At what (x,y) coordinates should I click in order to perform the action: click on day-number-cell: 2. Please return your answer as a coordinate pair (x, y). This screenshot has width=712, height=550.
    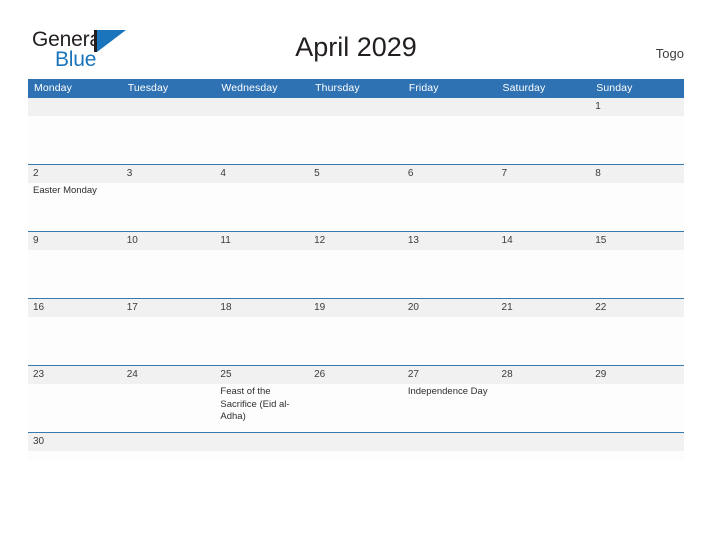
    Looking at the image, I should click on (75, 174).